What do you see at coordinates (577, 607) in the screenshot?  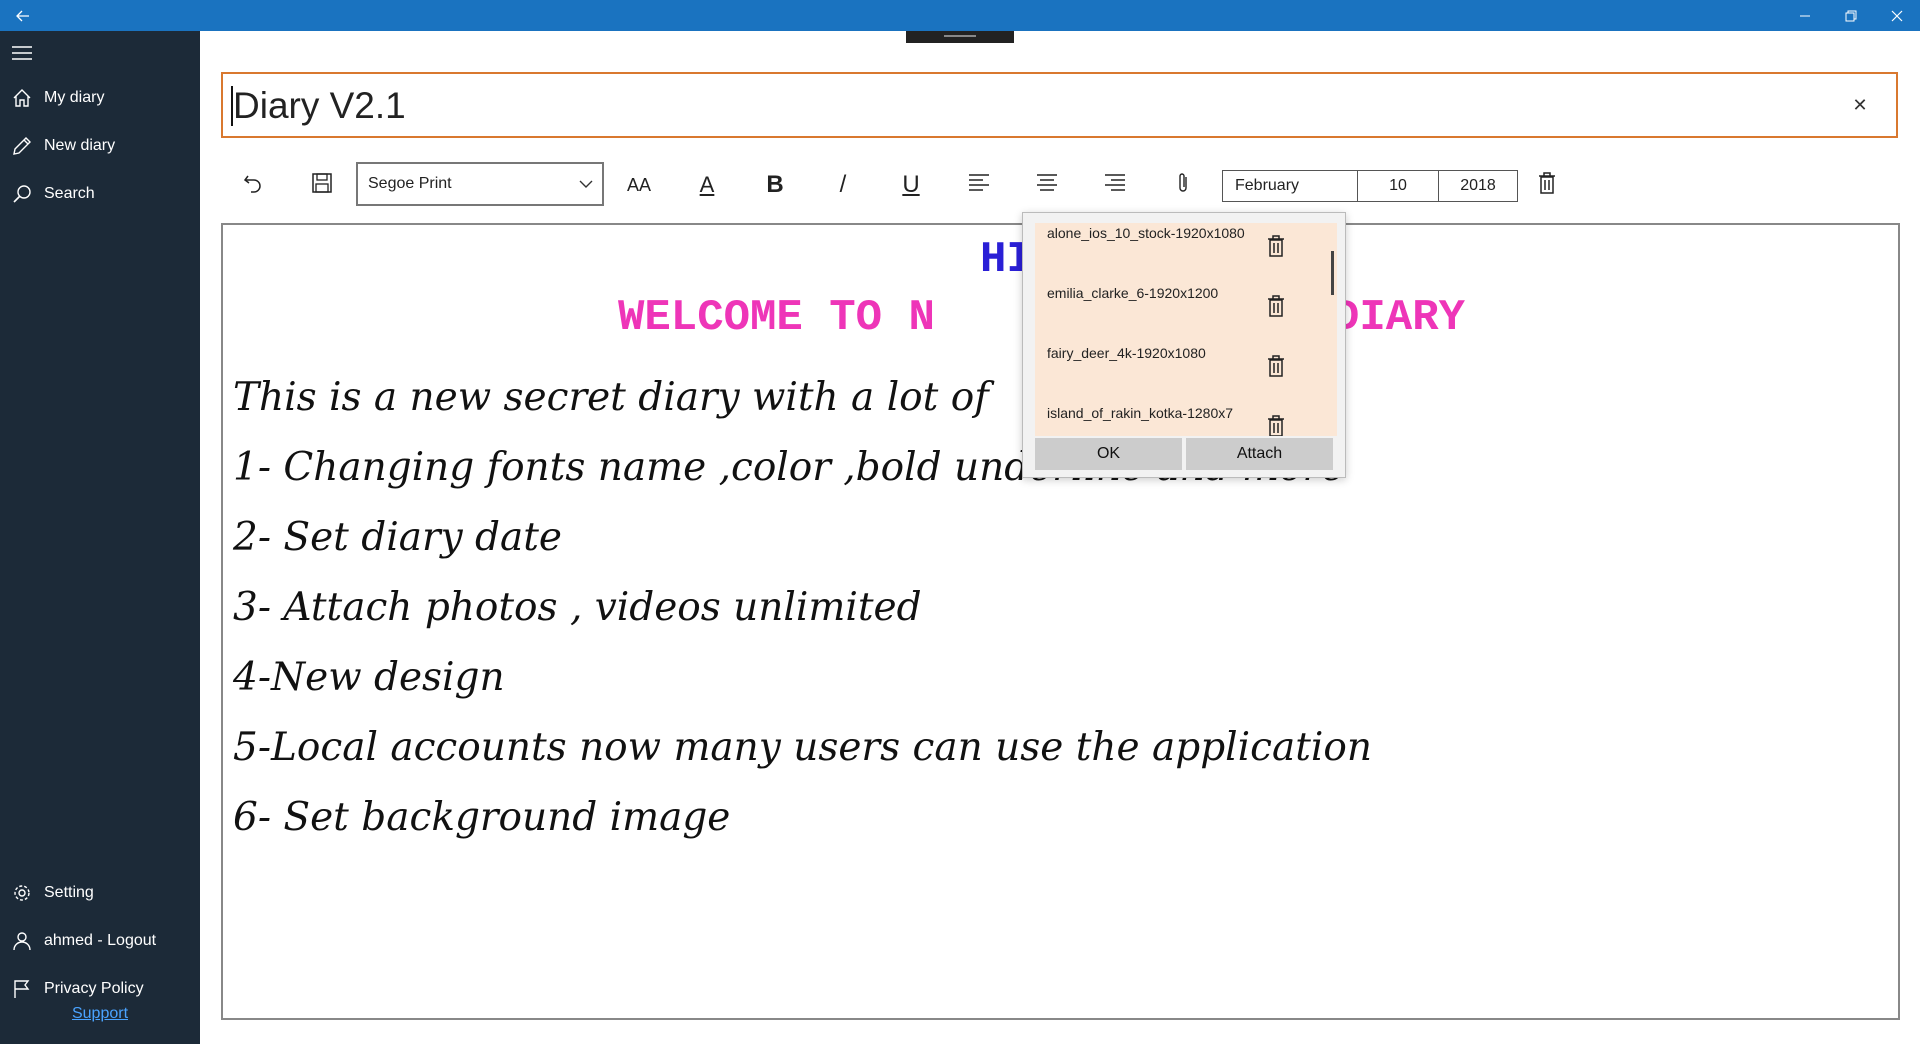 I see `editor-line: 3- Attach photos , videos unlimited` at bounding box center [577, 607].